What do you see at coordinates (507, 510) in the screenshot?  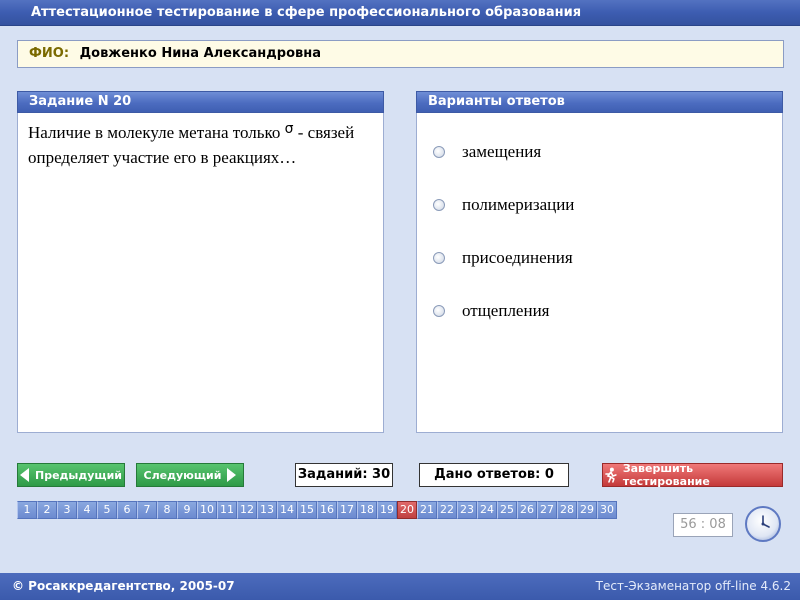 I see `page-button-25: 25` at bounding box center [507, 510].